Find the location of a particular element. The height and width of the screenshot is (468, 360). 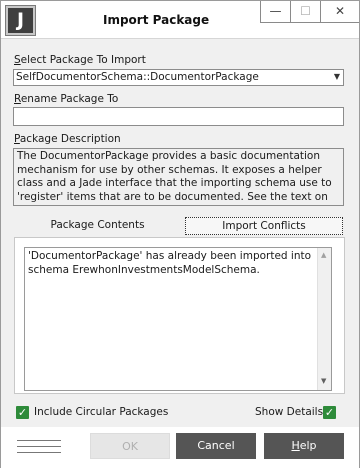

show-details-checkbox: ✓ is located at coordinates (329, 412).